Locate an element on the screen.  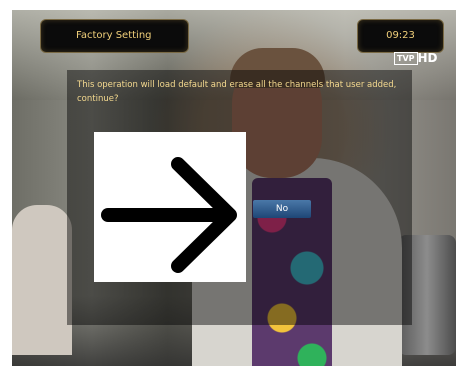
arrow-overlay is located at coordinates (170, 207).